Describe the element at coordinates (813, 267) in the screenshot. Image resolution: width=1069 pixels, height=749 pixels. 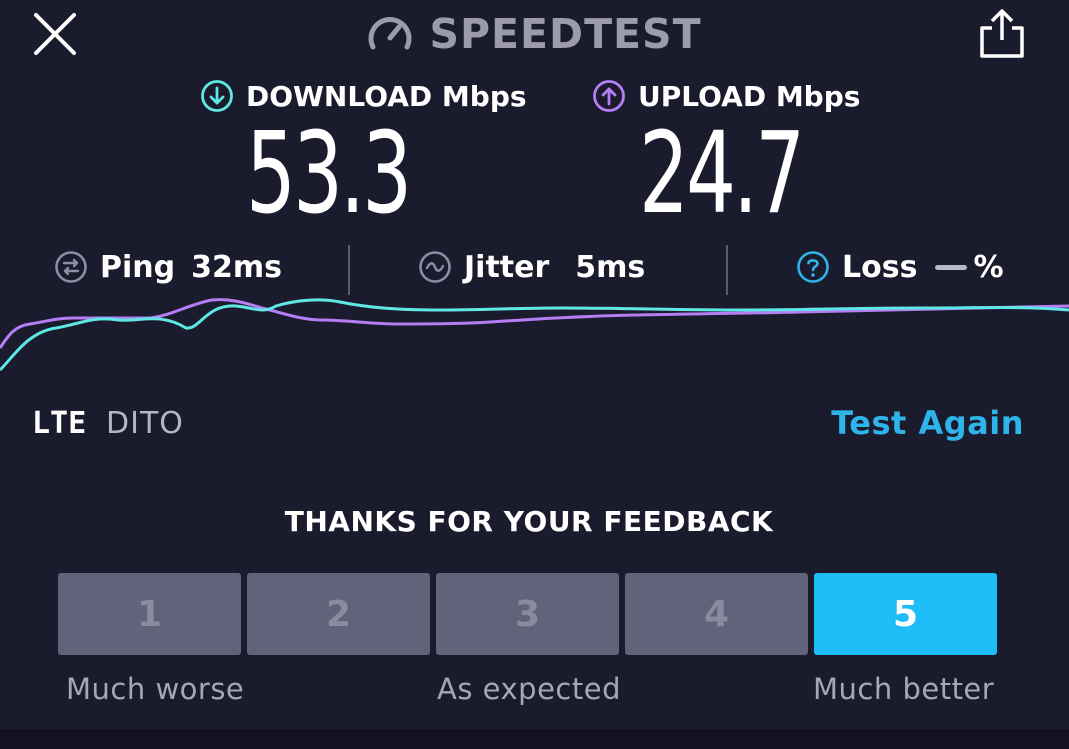
I see `help-icon` at that location.